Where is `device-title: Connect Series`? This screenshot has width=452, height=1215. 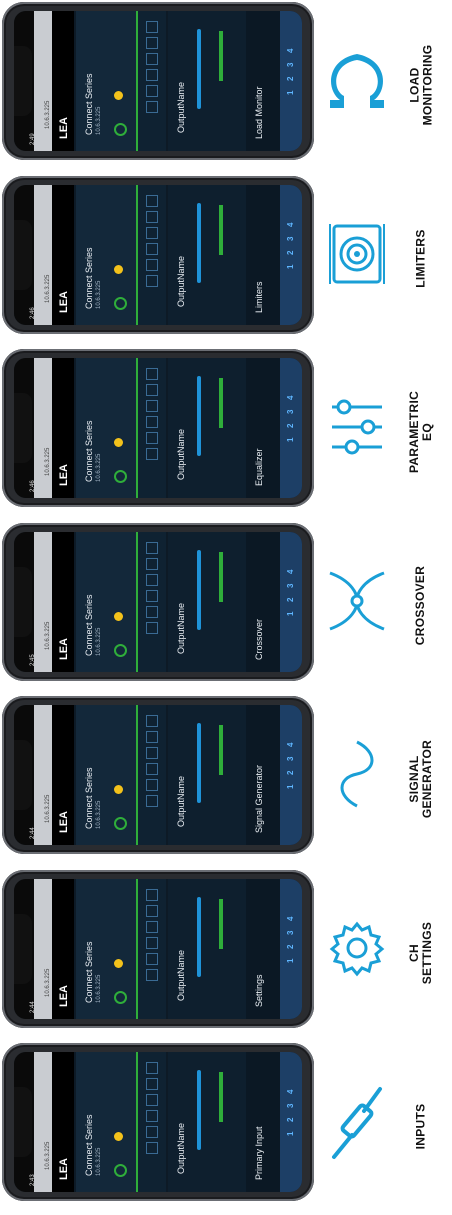
device-title: Connect Series is located at coordinates (89, 278).